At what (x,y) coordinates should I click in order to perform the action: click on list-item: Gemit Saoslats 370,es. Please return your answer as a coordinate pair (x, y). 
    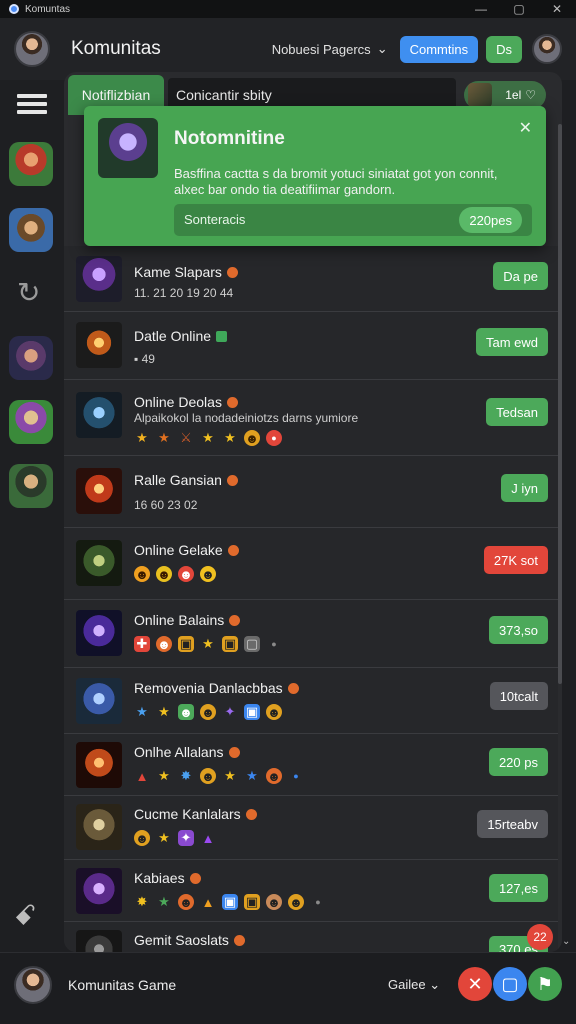
    Looking at the image, I should click on (311, 937).